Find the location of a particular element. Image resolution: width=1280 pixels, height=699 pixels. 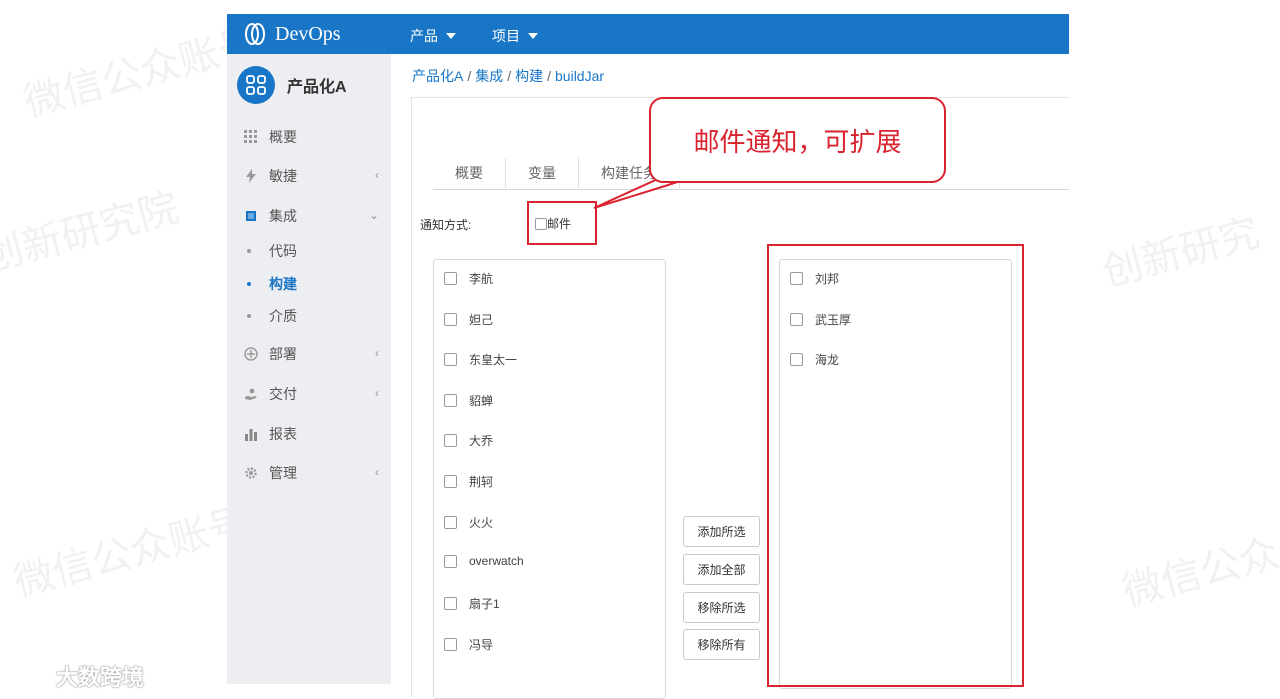

sidebar-item-label: 报表 is located at coordinates (283, 434).